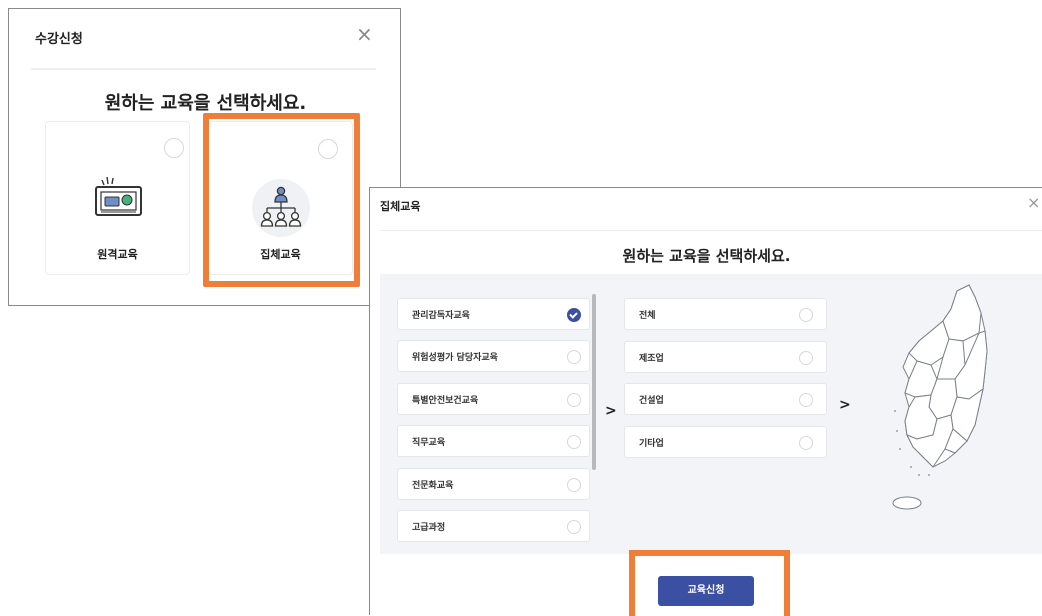 The image size is (1042, 616). Describe the element at coordinates (651, 444) in the screenshot. I see `industry-label: 기타업` at that location.